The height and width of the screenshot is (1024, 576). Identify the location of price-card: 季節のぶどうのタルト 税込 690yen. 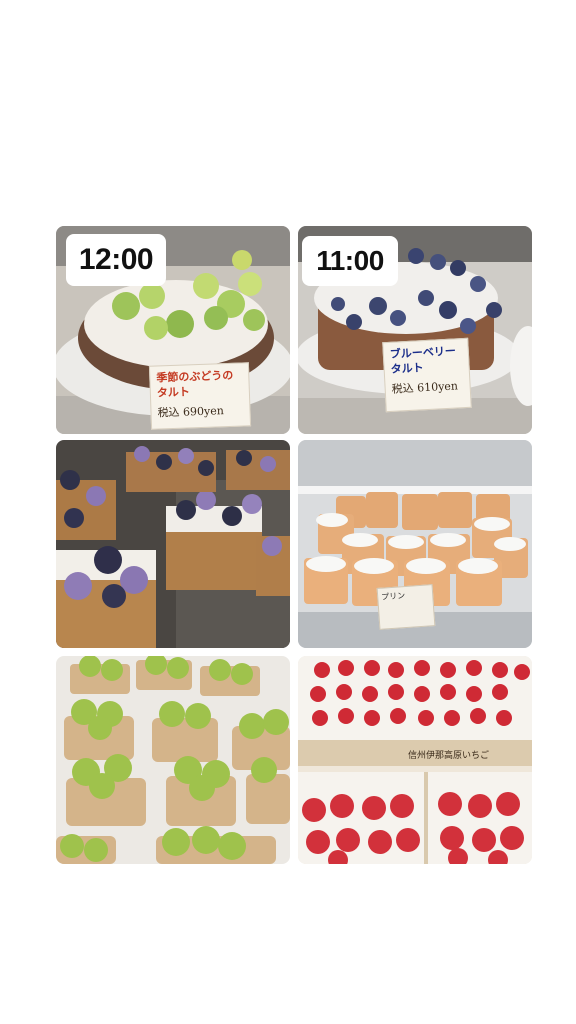
(200, 396).